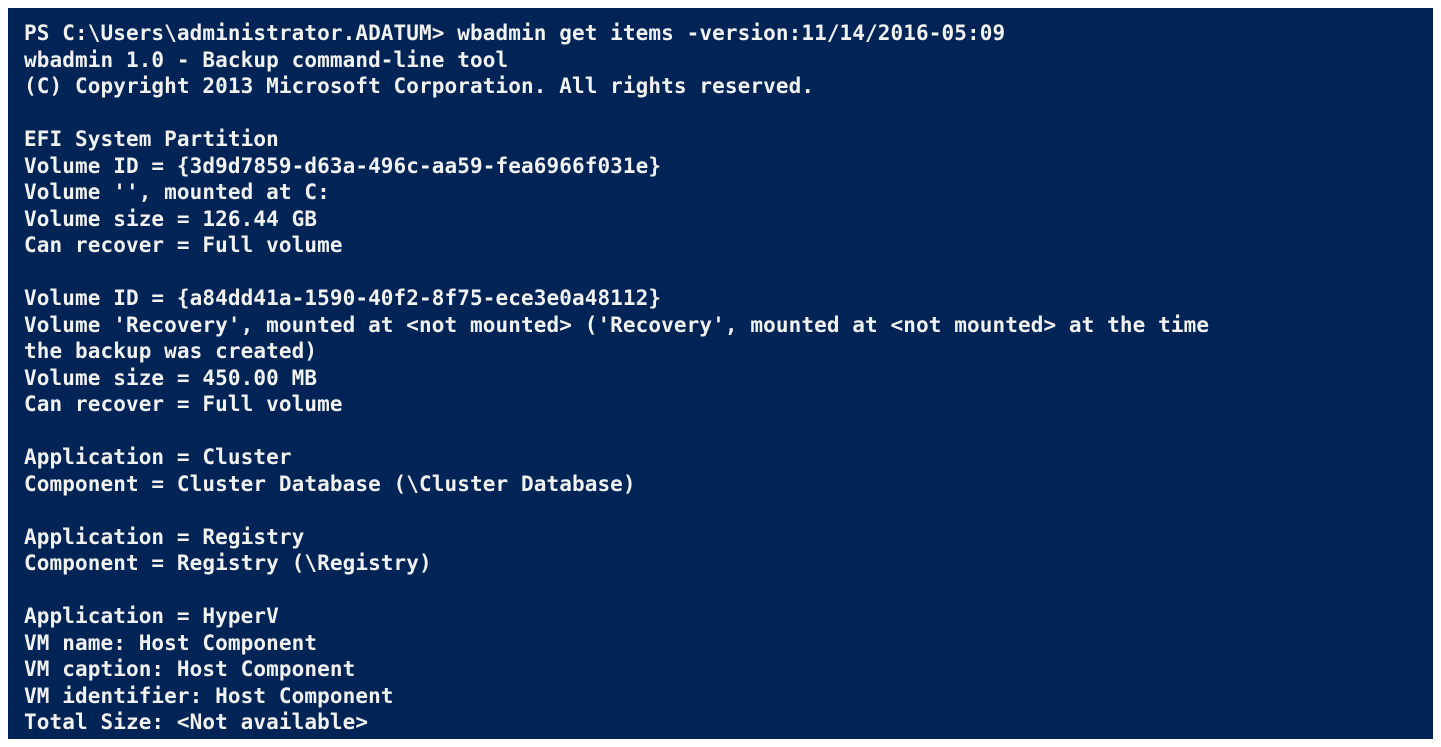 The height and width of the screenshot is (747, 1441). I want to click on output-line: Volume '', mounted at C:, so click(177, 192).